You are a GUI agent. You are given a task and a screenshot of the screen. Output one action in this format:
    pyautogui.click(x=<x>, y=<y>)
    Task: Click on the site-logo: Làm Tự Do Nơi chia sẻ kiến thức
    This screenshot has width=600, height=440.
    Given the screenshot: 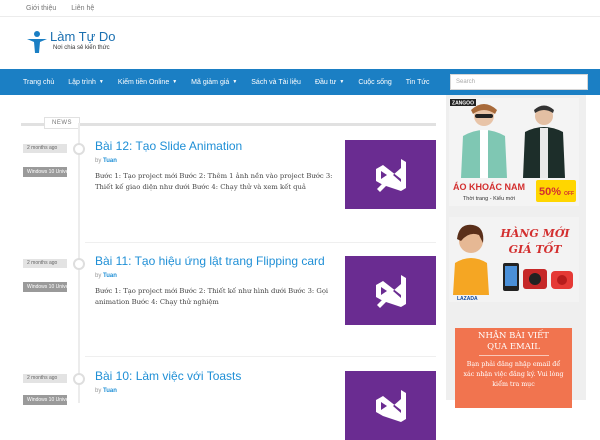 What is the action you would take?
    pyautogui.click(x=71, y=42)
    